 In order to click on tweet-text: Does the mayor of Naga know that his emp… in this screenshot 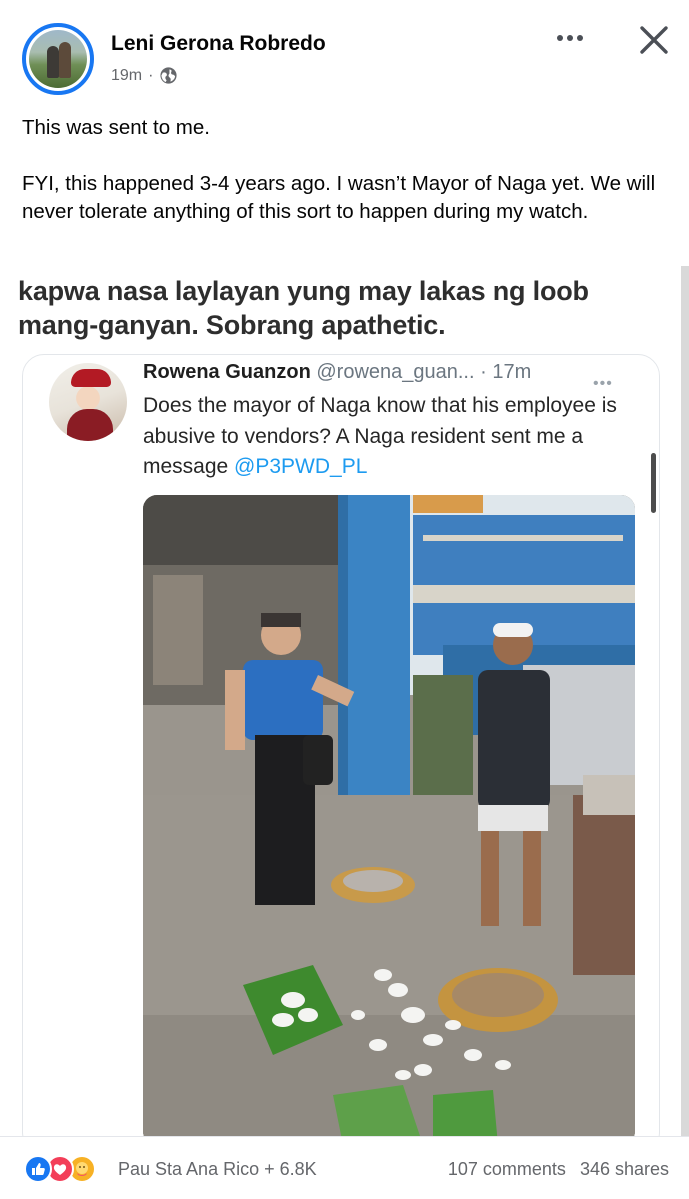, I will do `click(393, 437)`.